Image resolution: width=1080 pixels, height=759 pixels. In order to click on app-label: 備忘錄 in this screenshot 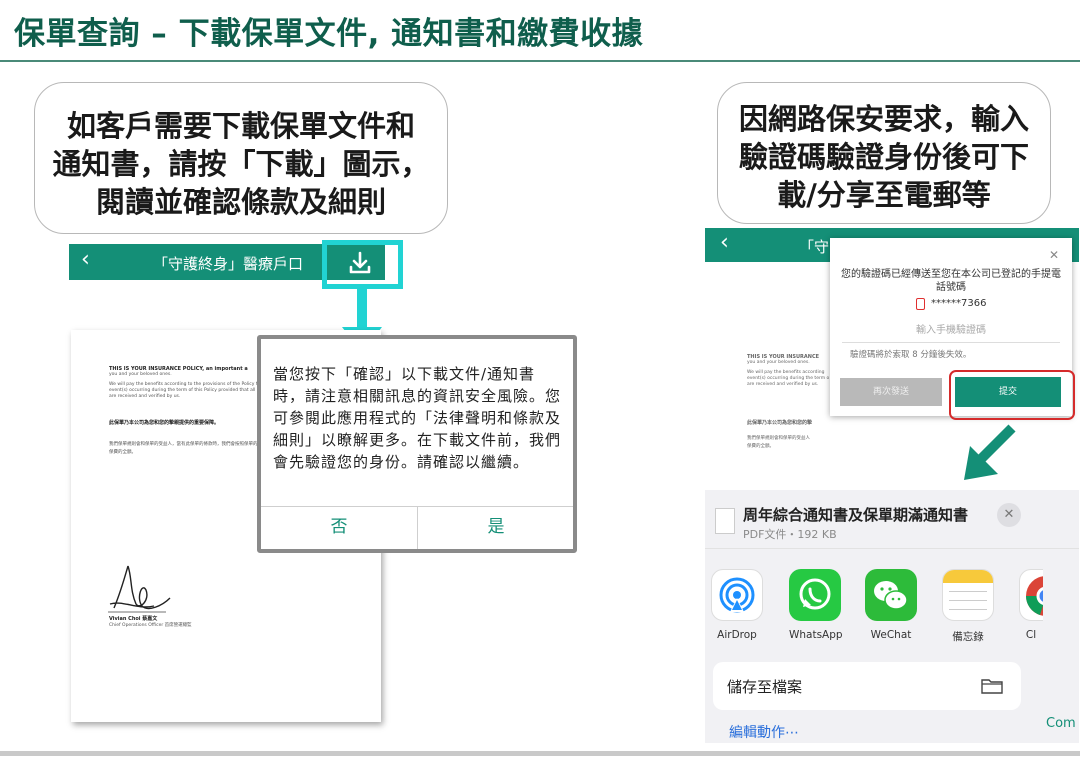, I will do `click(968, 637)`.